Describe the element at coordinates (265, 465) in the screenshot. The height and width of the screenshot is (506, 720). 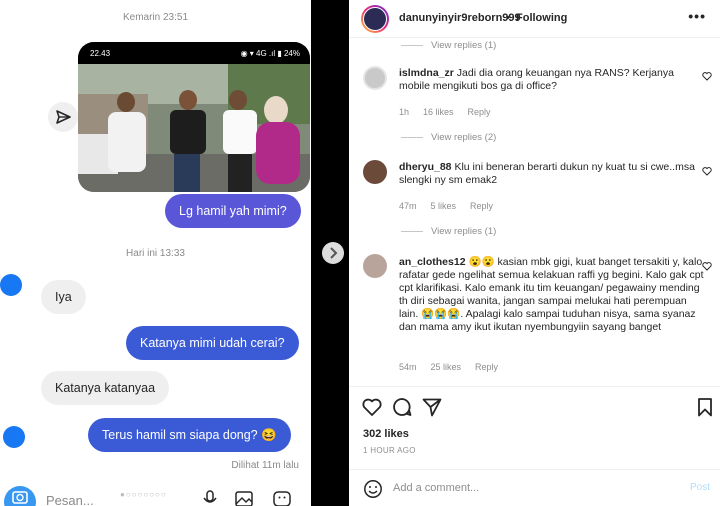
I see `seen-status: Dilihat 11m lalu` at that location.